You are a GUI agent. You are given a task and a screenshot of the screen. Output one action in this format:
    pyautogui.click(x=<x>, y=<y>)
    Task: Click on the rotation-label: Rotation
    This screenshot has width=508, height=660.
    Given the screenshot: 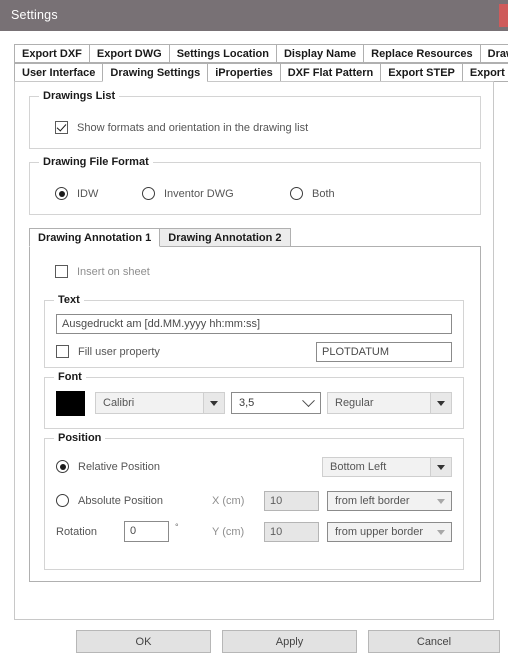 What is the action you would take?
    pyautogui.click(x=76, y=532)
    